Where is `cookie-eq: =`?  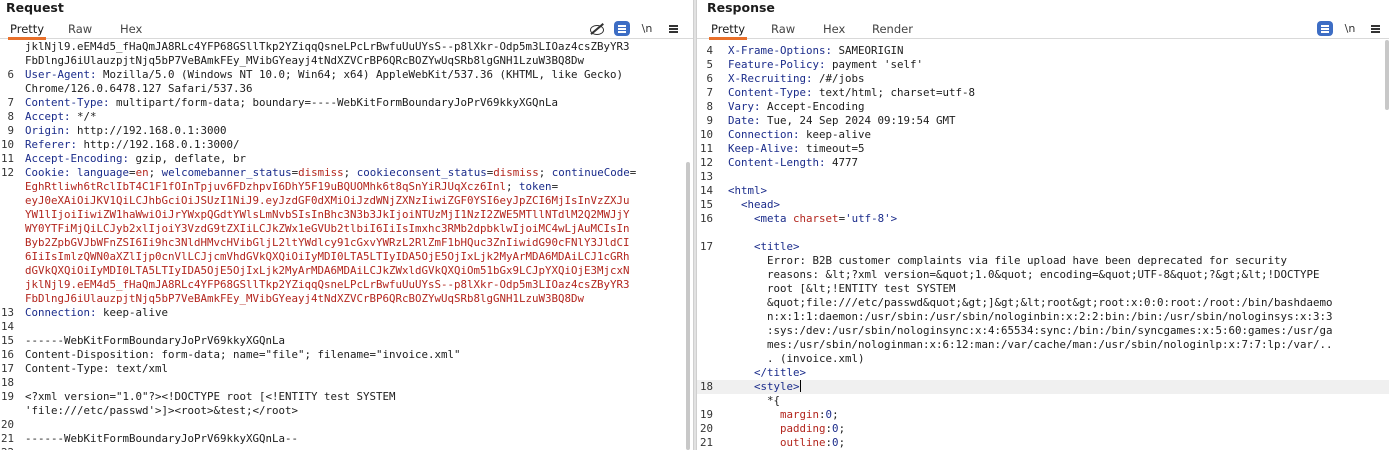
cookie-eq: = is located at coordinates (555, 186).